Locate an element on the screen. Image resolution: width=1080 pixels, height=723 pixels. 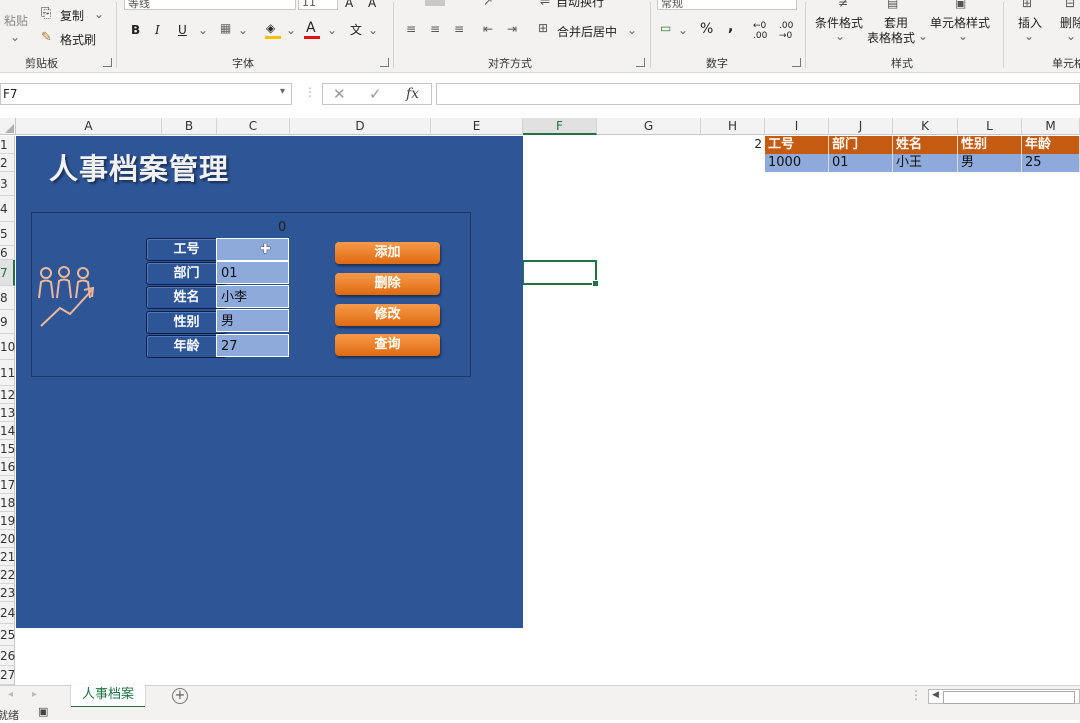
decrease-decimal-icon: .00 →0 is located at coordinates (786, 31).